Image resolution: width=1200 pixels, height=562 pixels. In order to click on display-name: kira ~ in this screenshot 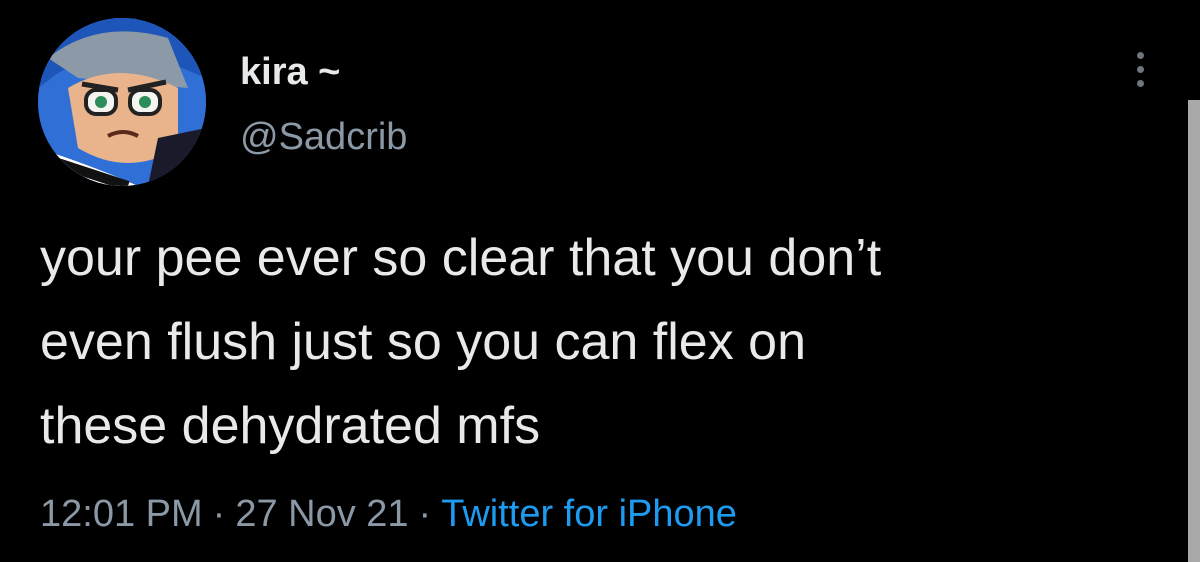, I will do `click(290, 72)`.